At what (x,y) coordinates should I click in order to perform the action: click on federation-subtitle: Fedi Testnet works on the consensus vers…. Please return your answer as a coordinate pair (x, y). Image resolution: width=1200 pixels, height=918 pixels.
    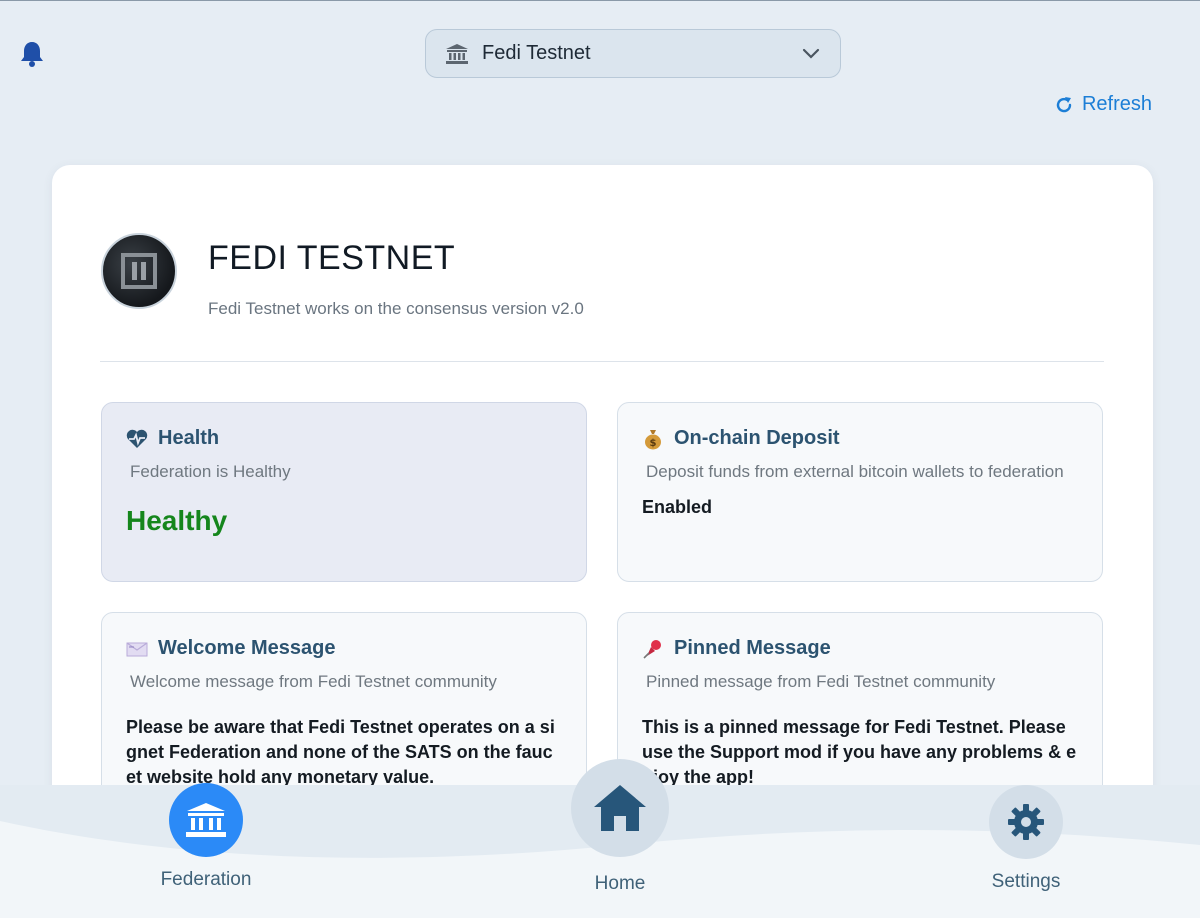
    Looking at the image, I should click on (396, 308).